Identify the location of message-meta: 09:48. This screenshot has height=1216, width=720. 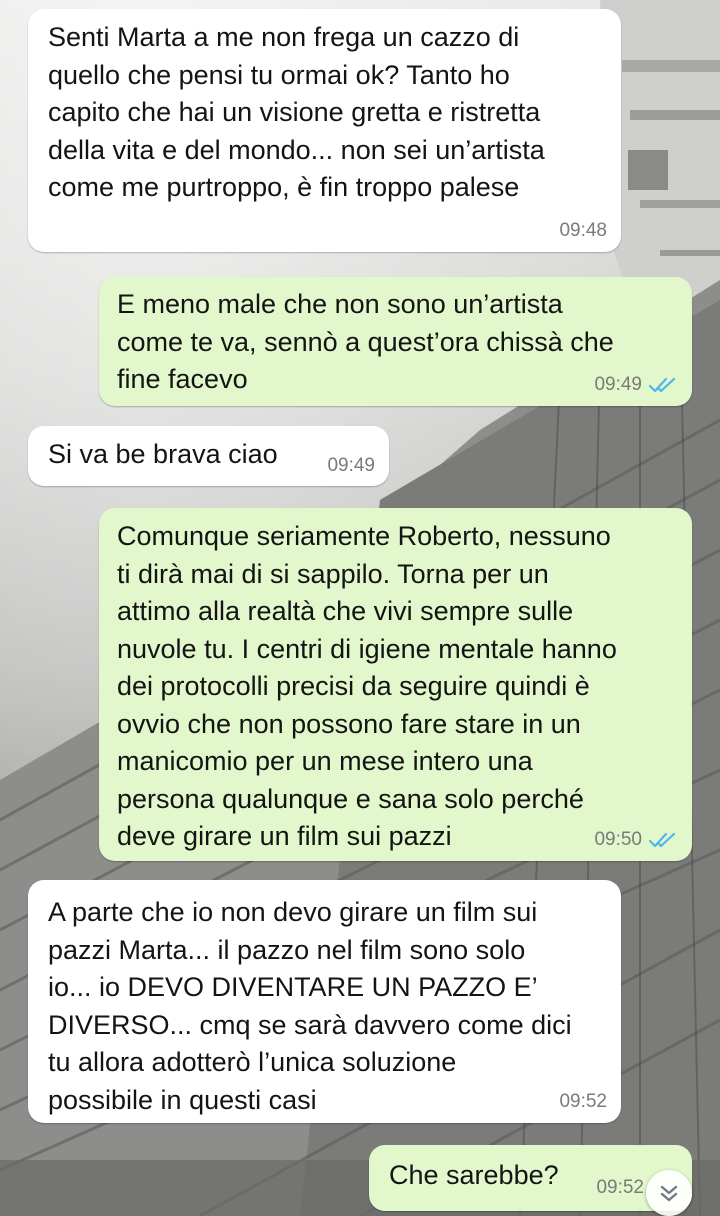
(583, 231).